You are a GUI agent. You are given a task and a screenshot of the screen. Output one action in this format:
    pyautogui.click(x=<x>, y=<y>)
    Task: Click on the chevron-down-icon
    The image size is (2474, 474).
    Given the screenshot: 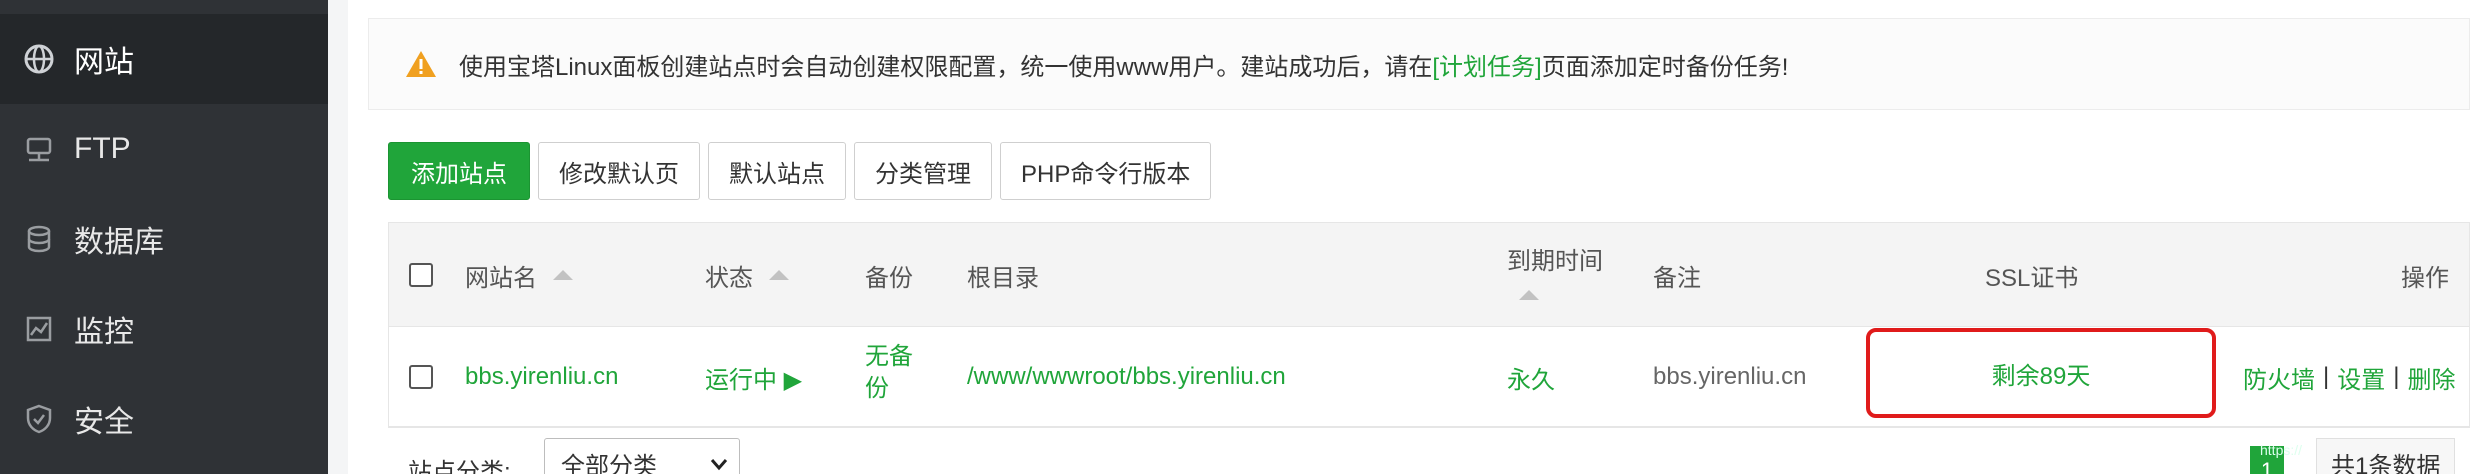 What is the action you would take?
    pyautogui.click(x=719, y=463)
    